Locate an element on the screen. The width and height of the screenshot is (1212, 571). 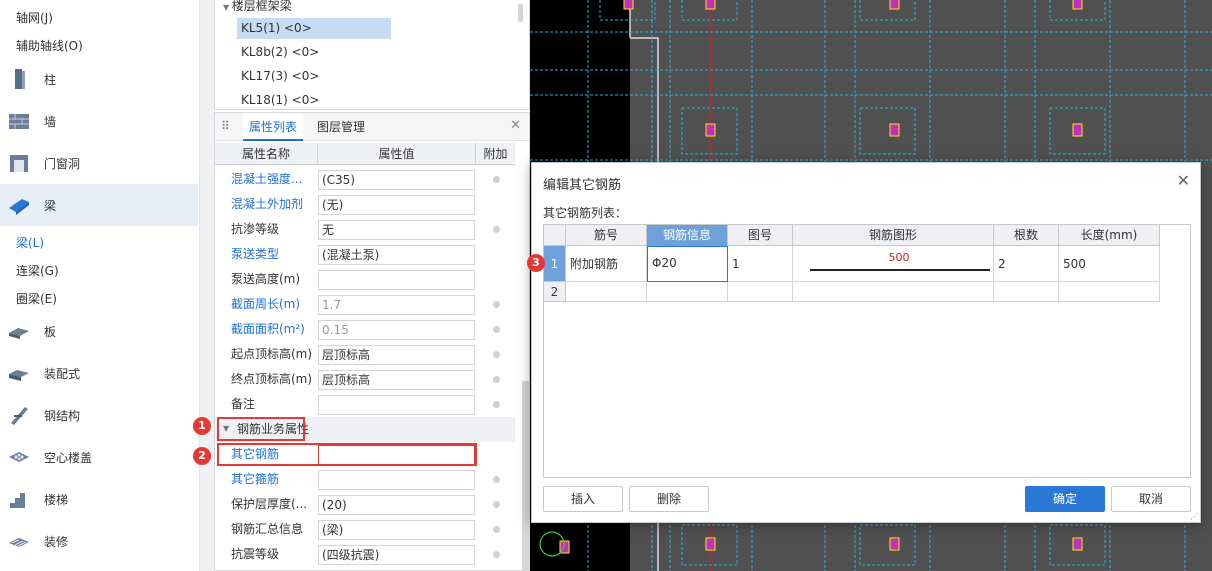
cell-rebar-shape is located at coordinates (893, 292).